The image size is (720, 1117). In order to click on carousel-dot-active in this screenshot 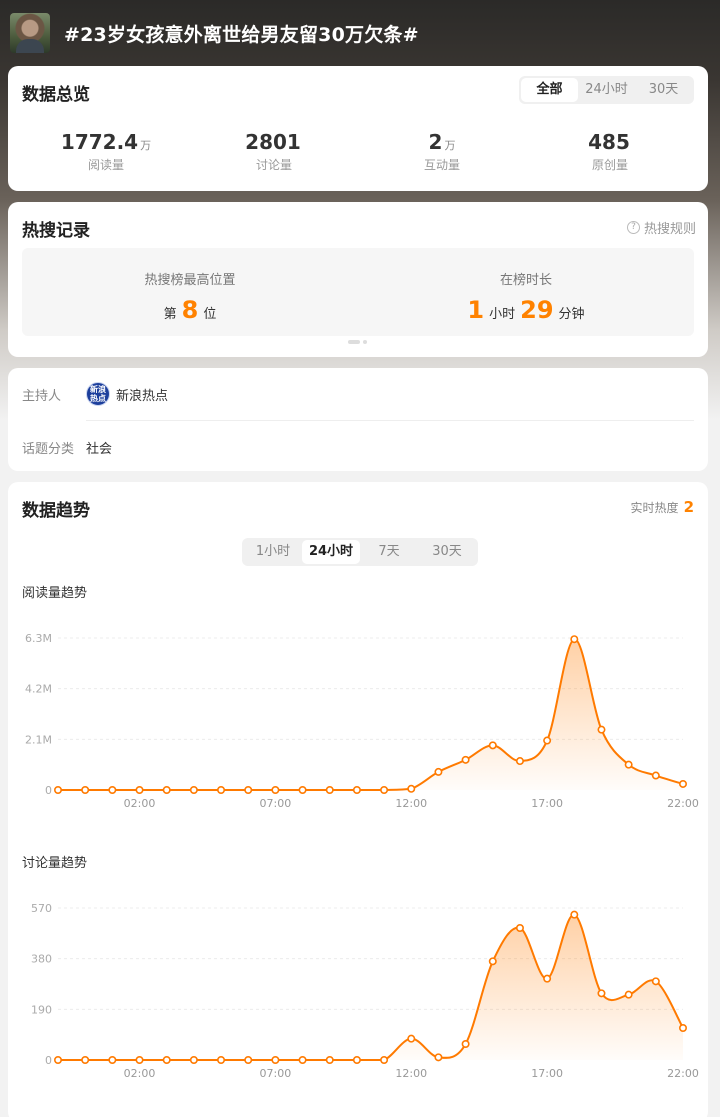, I will do `click(354, 342)`.